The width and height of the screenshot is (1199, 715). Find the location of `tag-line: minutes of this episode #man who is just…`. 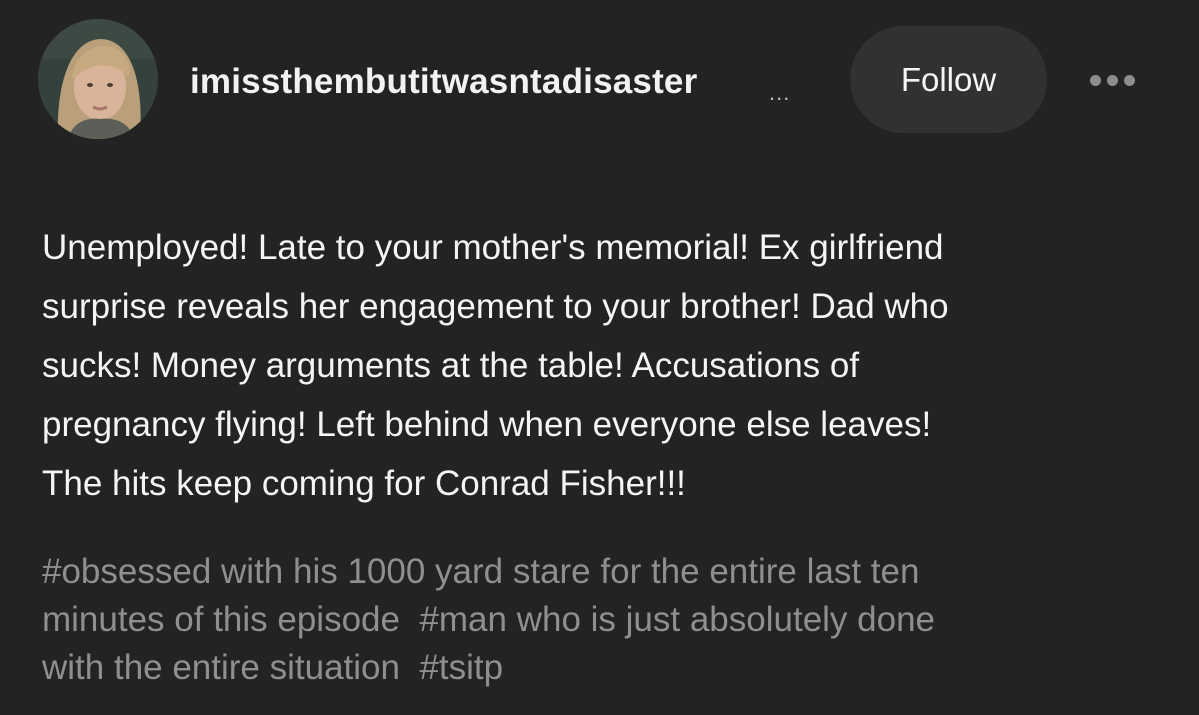

tag-line: minutes of this episode #man who is just… is located at coordinates (607, 620).